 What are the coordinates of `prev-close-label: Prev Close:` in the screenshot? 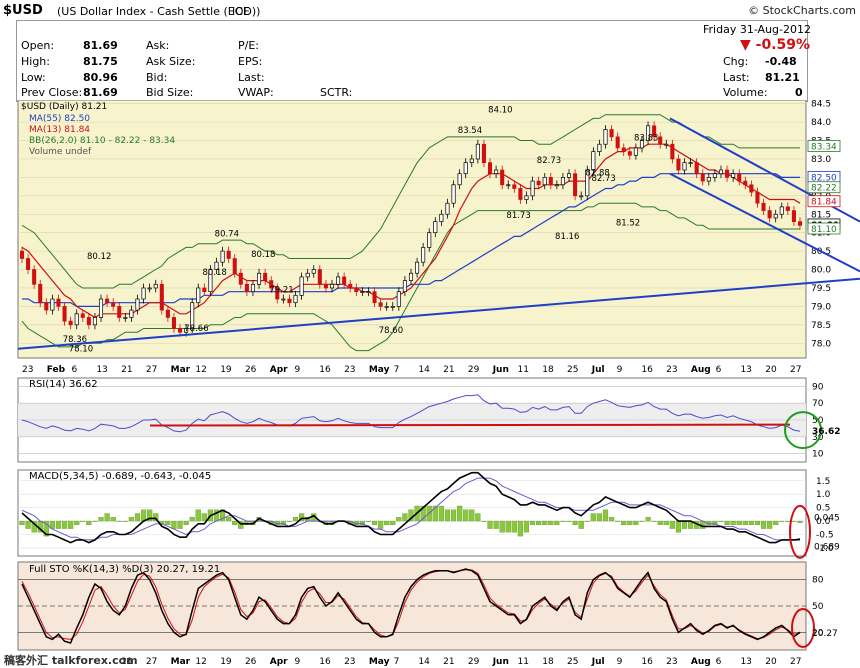 It's located at (52, 92).